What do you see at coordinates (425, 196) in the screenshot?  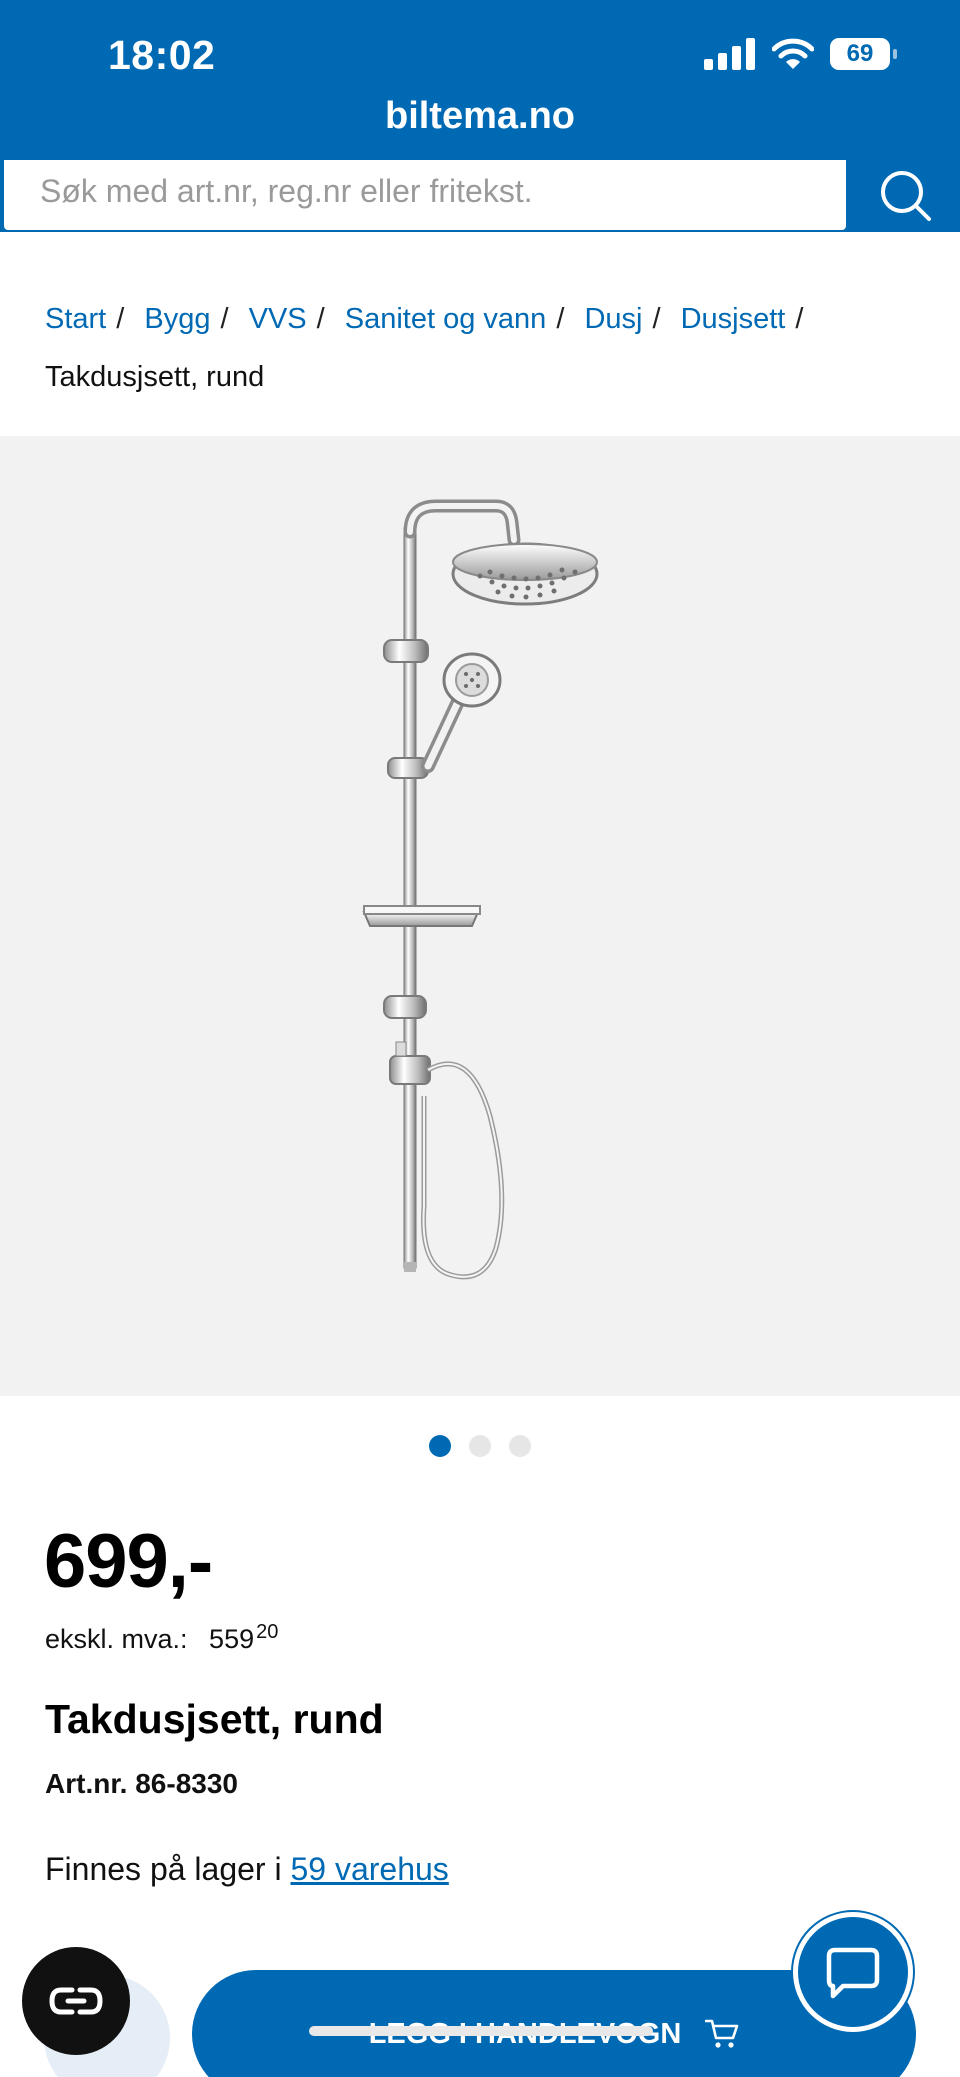 I see `search-input` at bounding box center [425, 196].